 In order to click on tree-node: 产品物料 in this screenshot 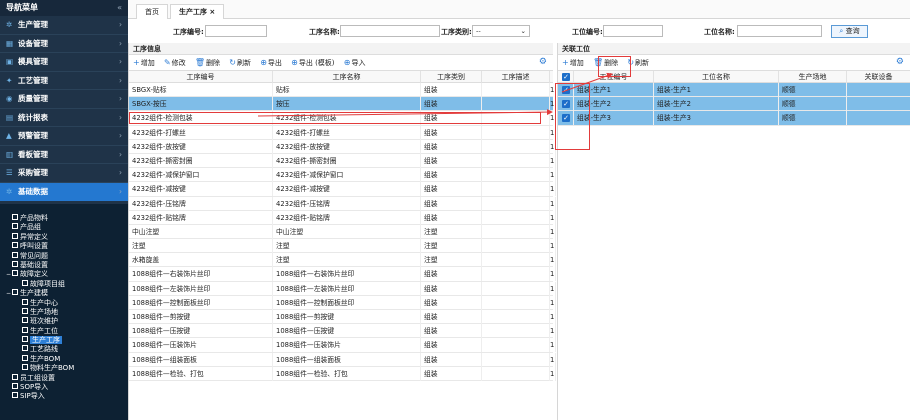, I will do `click(64, 218)`.